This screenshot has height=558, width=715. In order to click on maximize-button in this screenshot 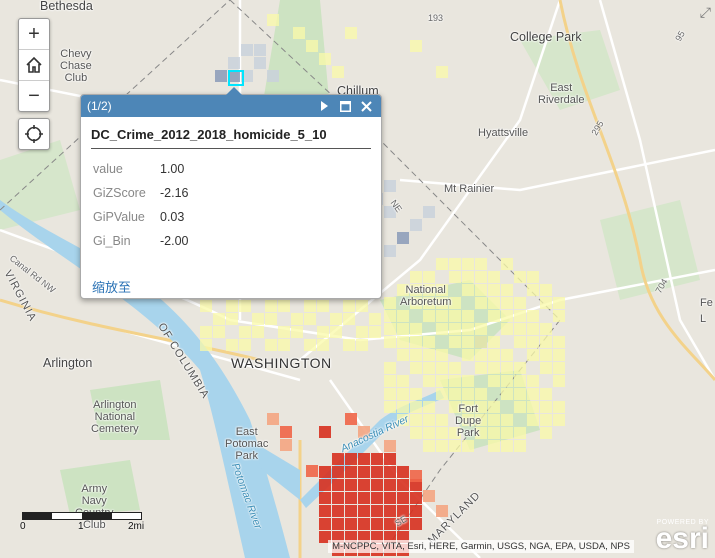, I will do `click(345, 106)`.